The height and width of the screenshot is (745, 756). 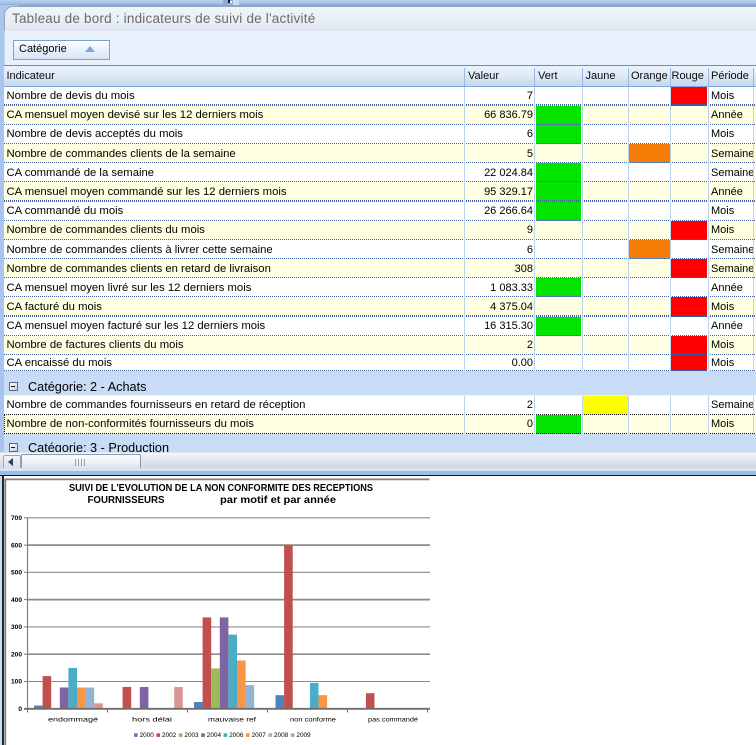 I want to click on svg-text: 0, so click(x=20, y=709).